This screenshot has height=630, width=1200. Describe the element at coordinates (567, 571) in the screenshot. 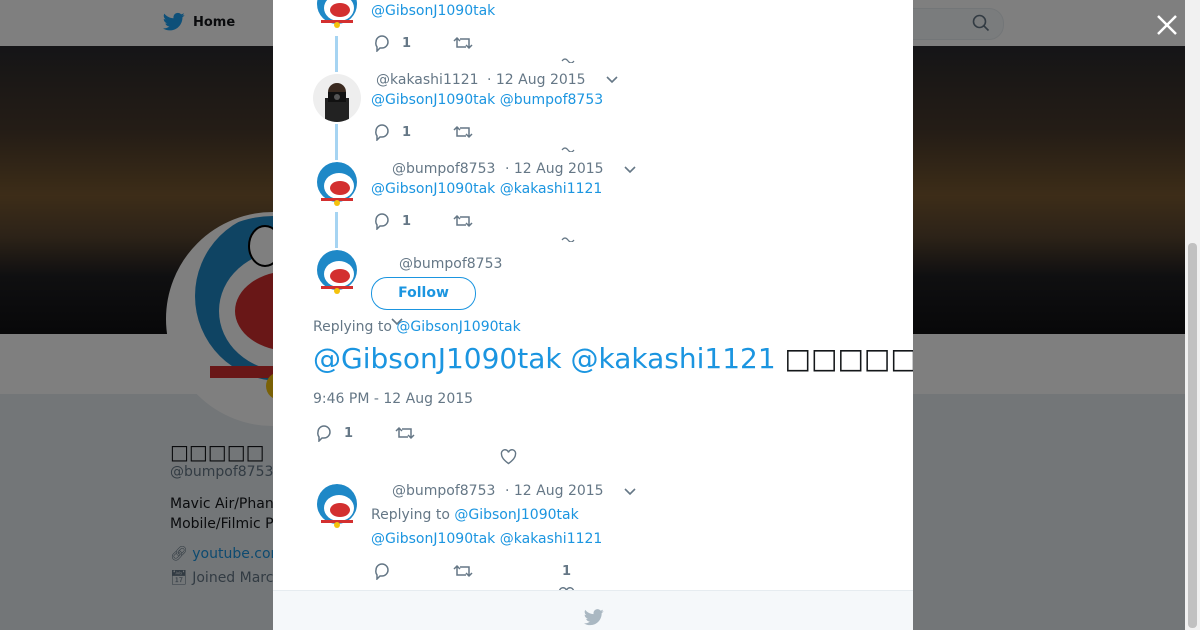

I see `like-count: 1` at that location.